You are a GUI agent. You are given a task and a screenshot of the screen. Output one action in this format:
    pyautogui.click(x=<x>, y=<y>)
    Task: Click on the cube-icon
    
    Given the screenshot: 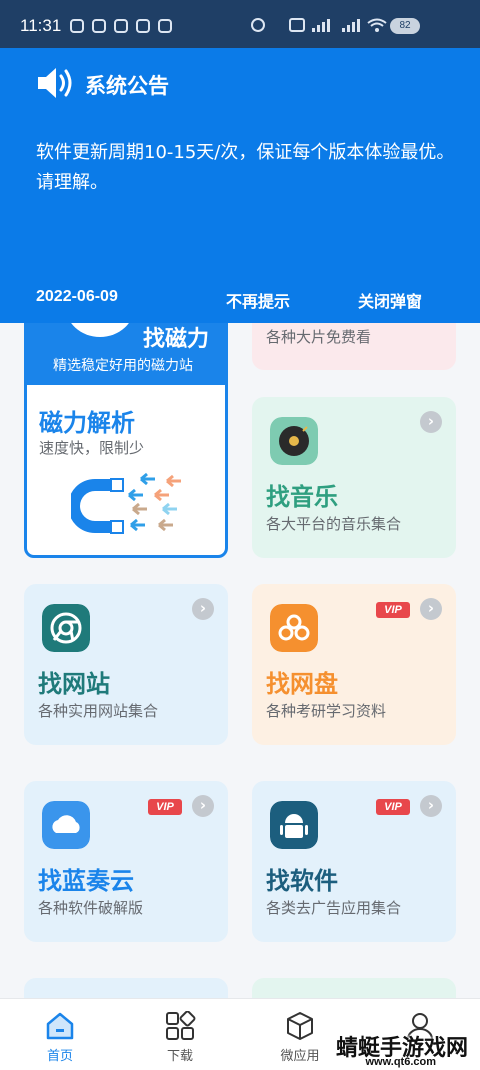 What is the action you would take?
    pyautogui.click(x=300, y=1026)
    